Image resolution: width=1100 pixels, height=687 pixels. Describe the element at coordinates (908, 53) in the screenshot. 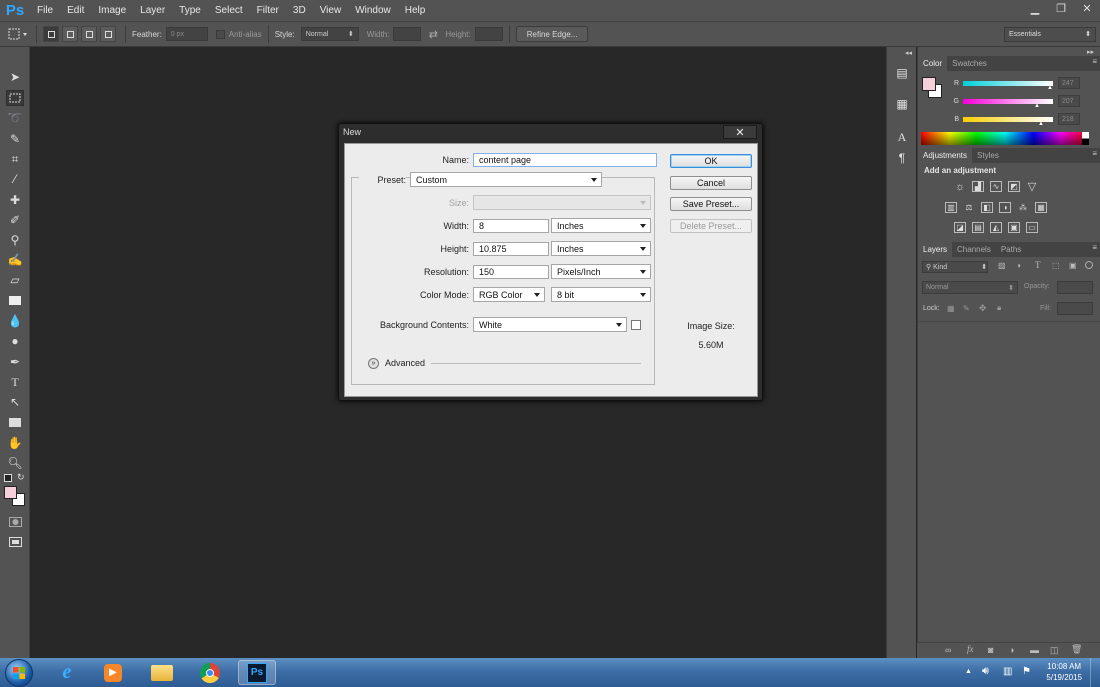

I see `collapse-arrows-icon: ◂◂` at that location.